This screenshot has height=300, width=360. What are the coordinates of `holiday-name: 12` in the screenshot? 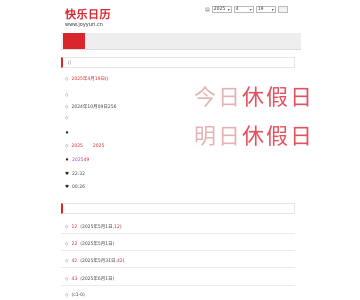 It's located at (74, 227).